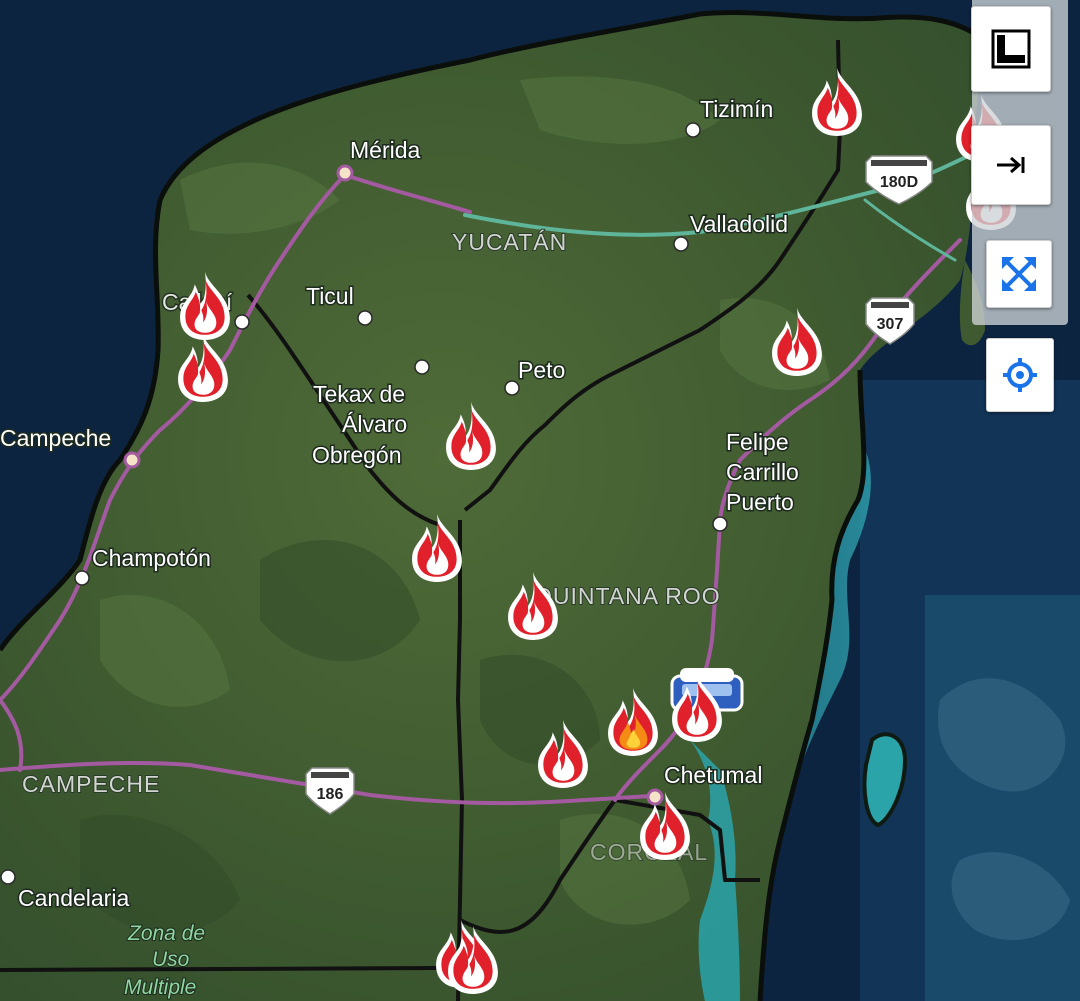 The width and height of the screenshot is (1080, 1001). I want to click on expand-panel-button, so click(1011, 165).